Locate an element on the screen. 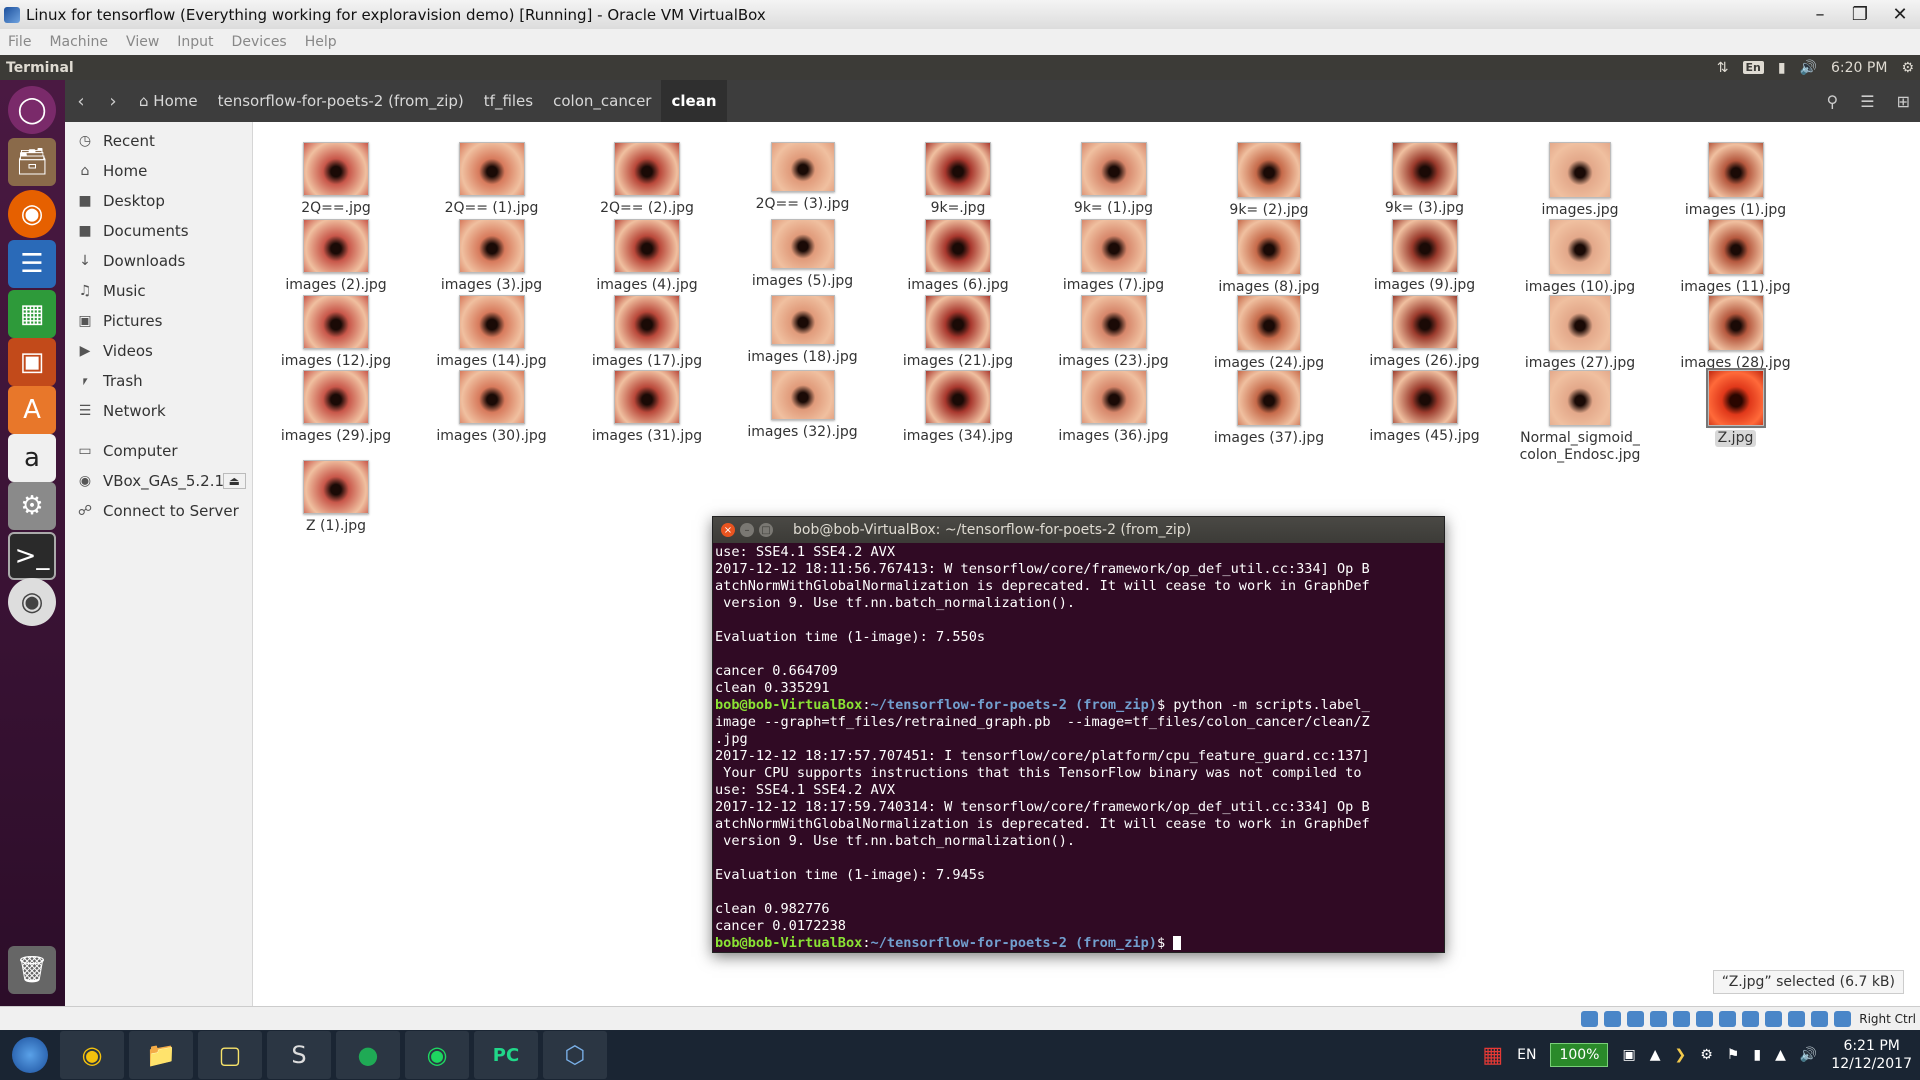 The width and height of the screenshot is (1920, 1080). file-item: 2Q== (1).jpg is located at coordinates (492, 179).